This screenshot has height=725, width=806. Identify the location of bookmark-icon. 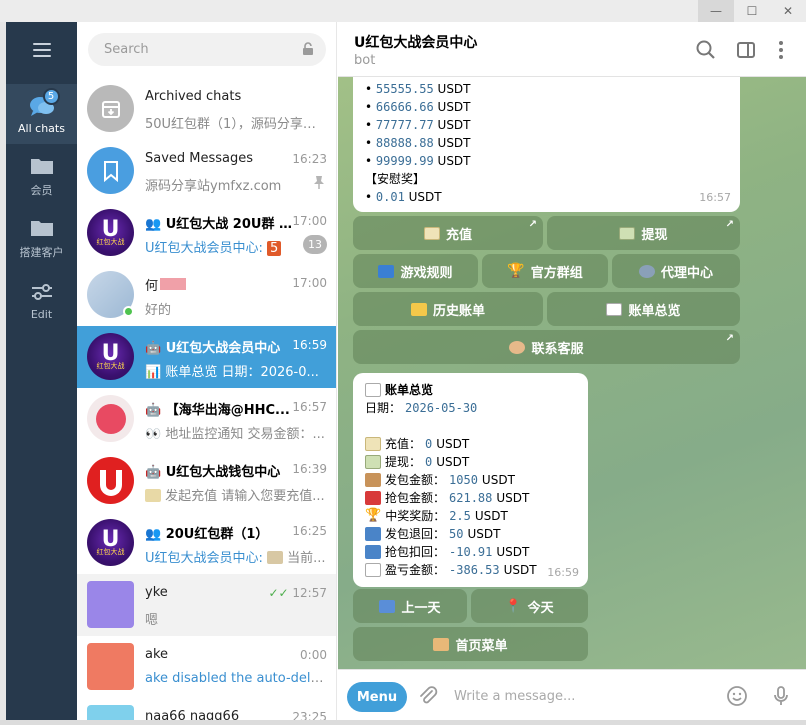
(110, 170).